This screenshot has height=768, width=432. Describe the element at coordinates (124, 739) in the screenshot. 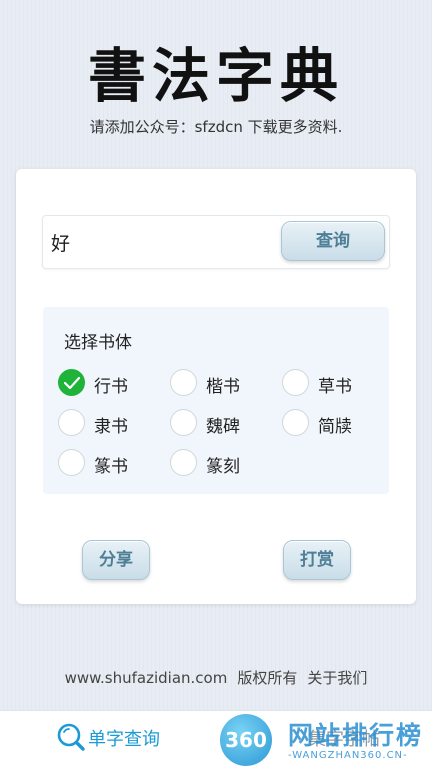

I see `tab-label: 单字查询` at that location.